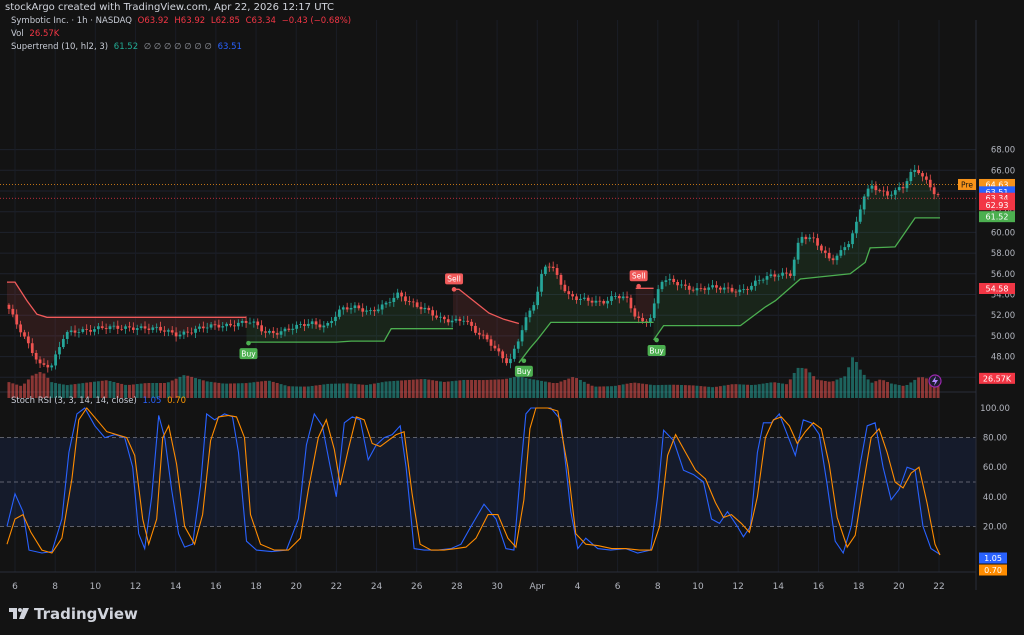 This screenshot has height=635, width=1024. Describe the element at coordinates (36, 34) in the screenshot. I see `volume-legend: Vol 26.57K` at that location.